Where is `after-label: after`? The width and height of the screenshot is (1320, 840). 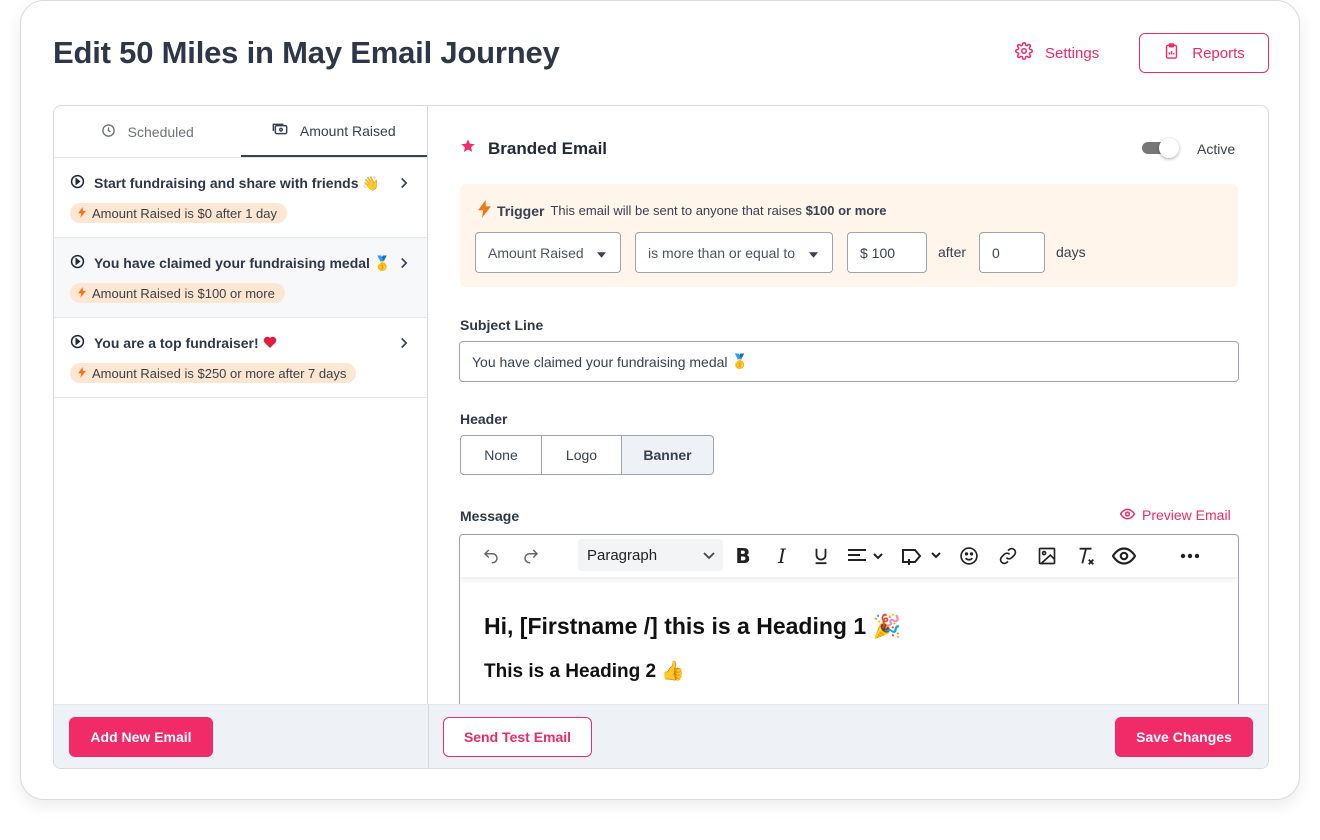 after-label: after is located at coordinates (952, 252).